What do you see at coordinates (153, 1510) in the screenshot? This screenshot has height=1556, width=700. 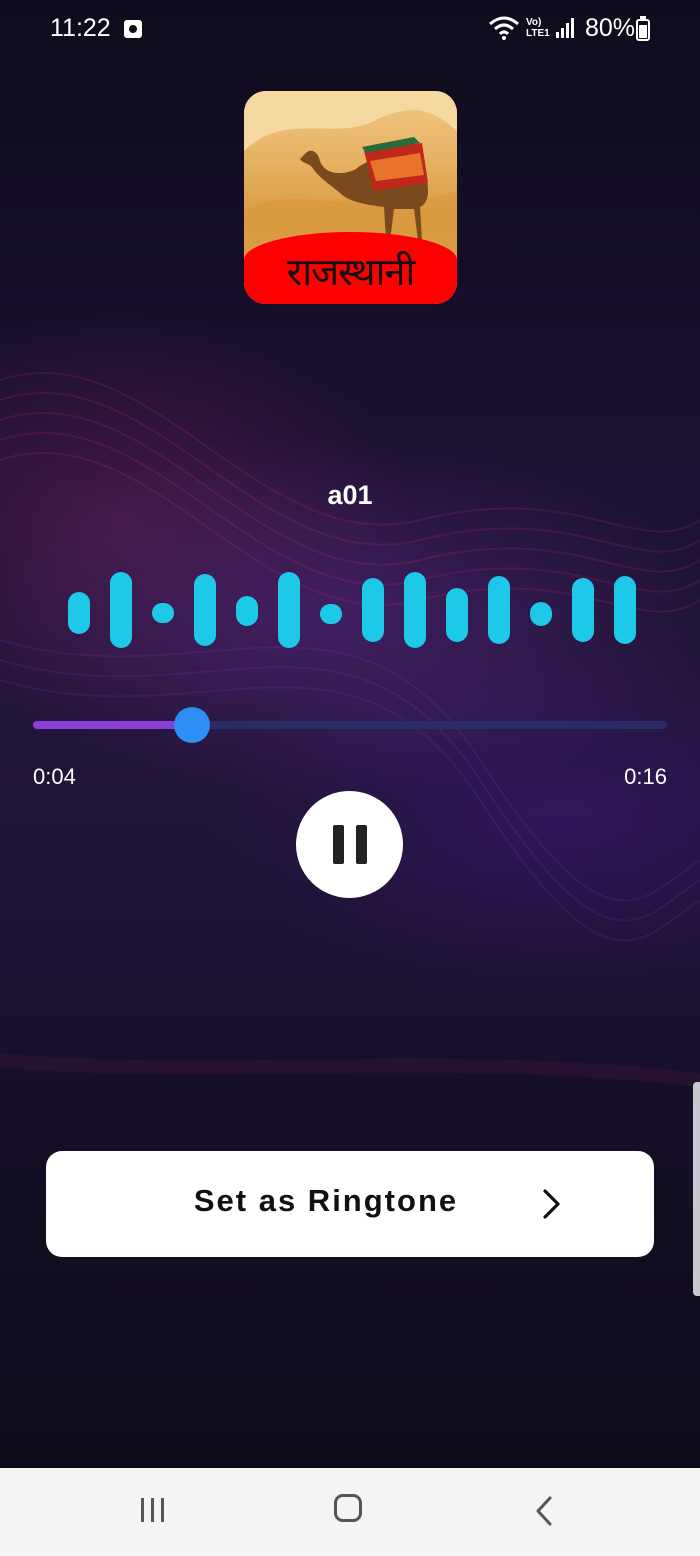 I see `recents-icon` at bounding box center [153, 1510].